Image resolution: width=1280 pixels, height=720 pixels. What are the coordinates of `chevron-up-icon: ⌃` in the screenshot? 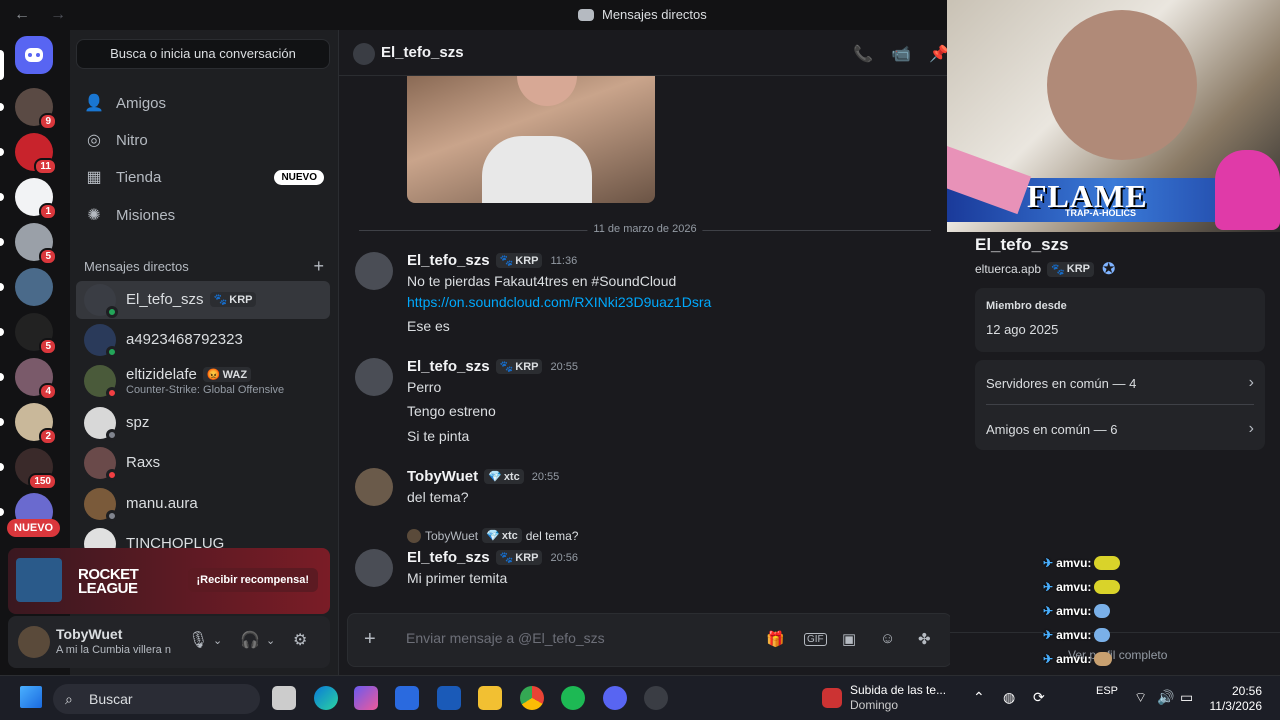 It's located at (979, 697).